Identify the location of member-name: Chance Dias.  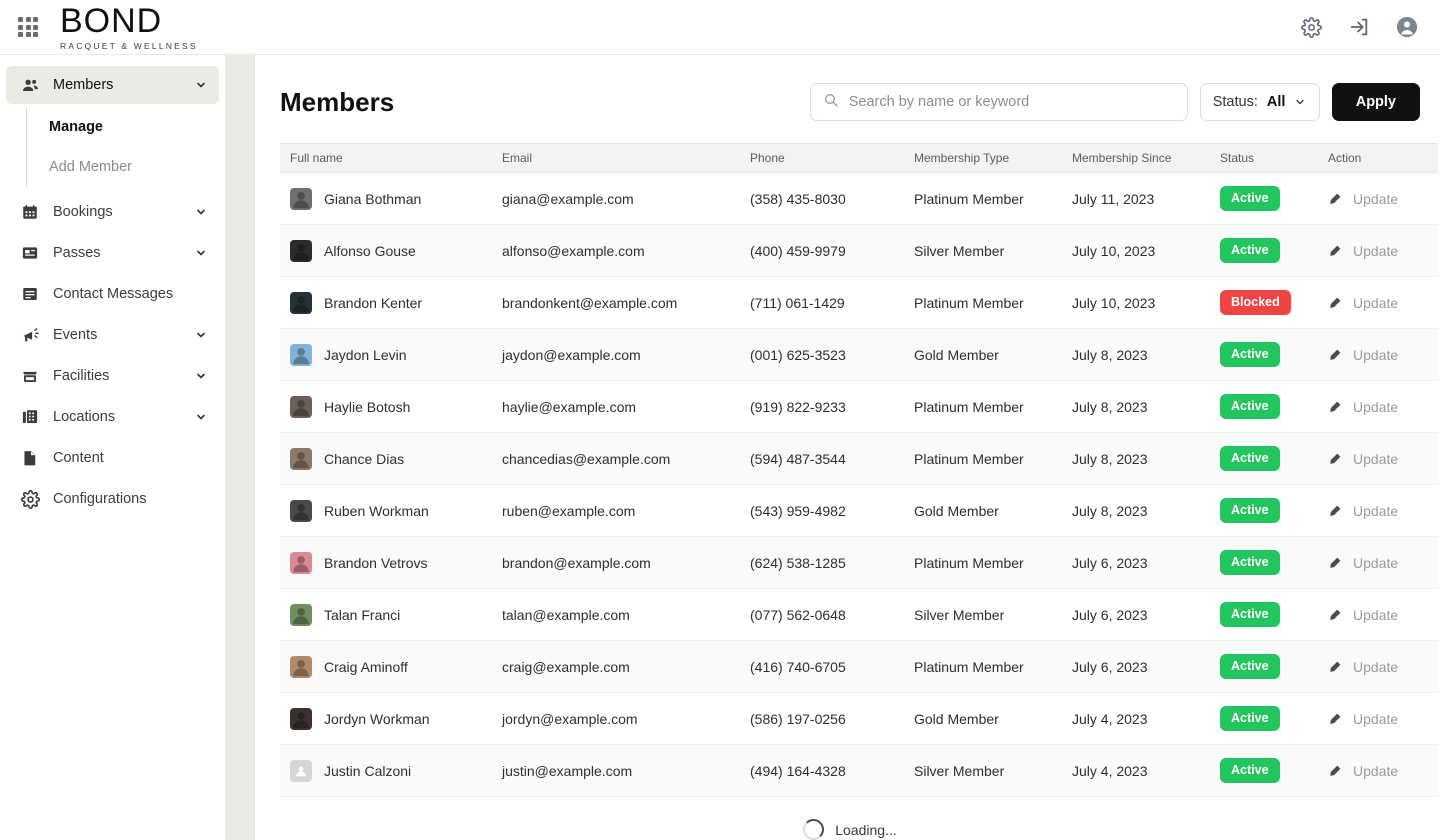
(364, 458).